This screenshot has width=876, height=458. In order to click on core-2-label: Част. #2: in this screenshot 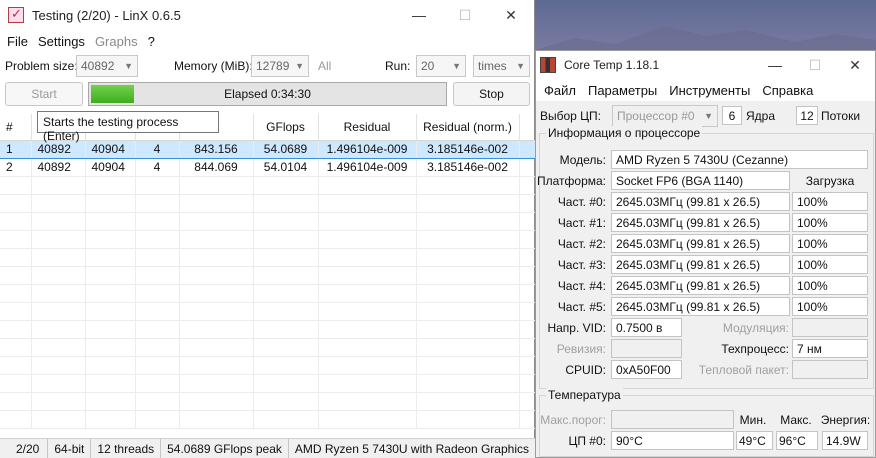, I will do `click(581, 244)`.